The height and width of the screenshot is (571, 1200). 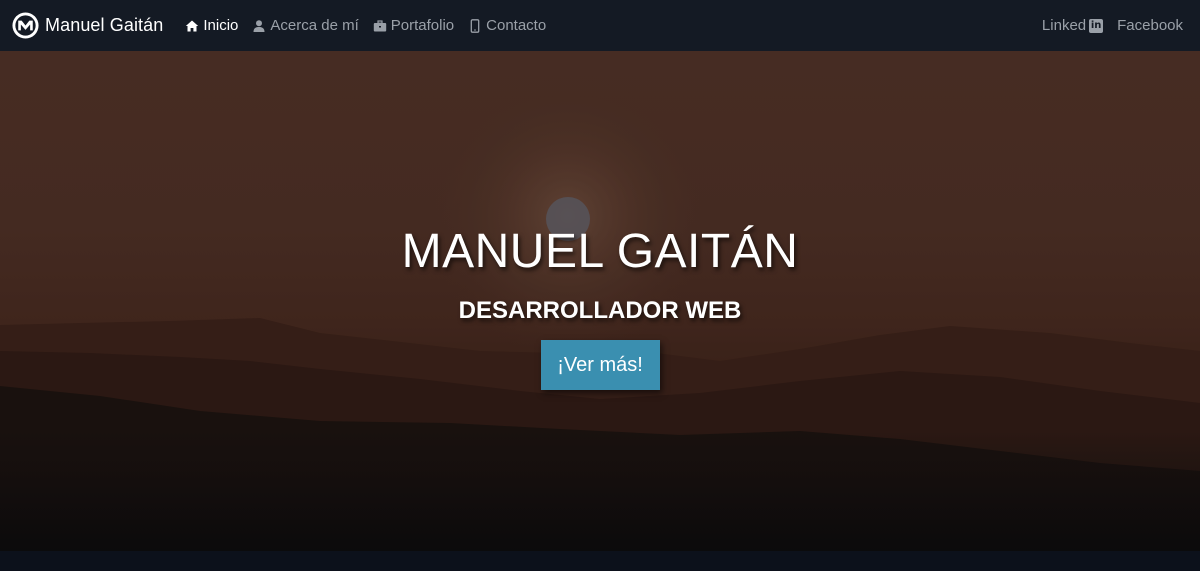 I want to click on hero-subtitle: DESARROLLADOR WEB, so click(x=600, y=310).